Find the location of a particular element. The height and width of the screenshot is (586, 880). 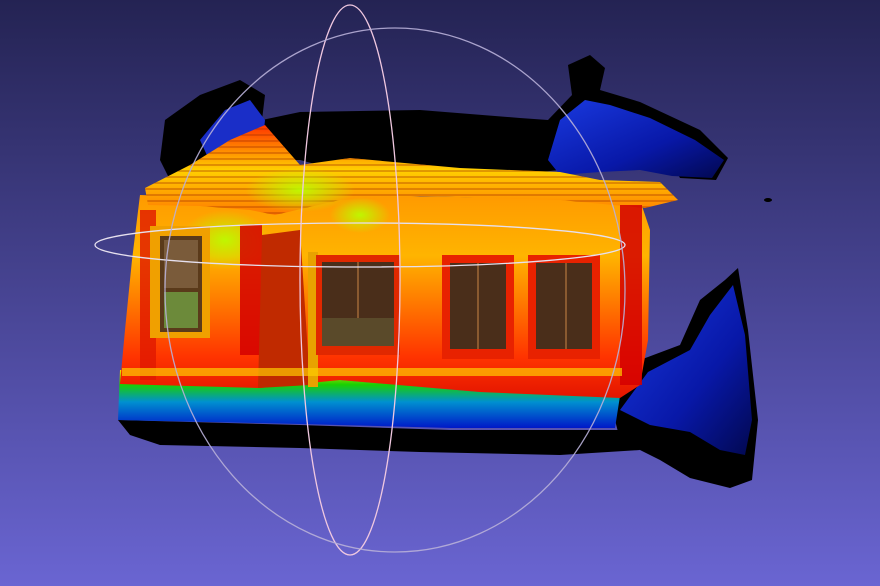

trim-door-left is located at coordinates (251, 290).